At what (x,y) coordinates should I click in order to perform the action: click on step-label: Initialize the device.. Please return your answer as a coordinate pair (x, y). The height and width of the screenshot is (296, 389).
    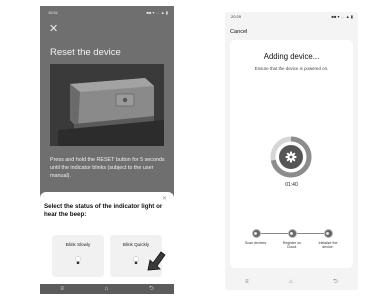
    Looking at the image, I should click on (328, 245).